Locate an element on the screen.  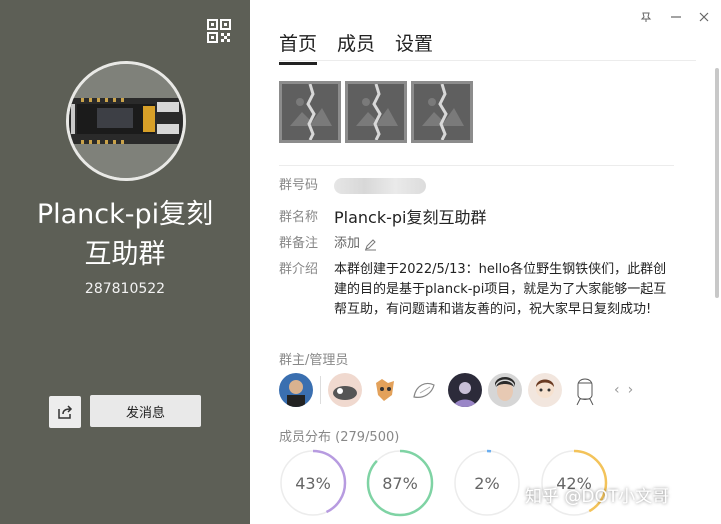
group-avatar is located at coordinates (126, 121).